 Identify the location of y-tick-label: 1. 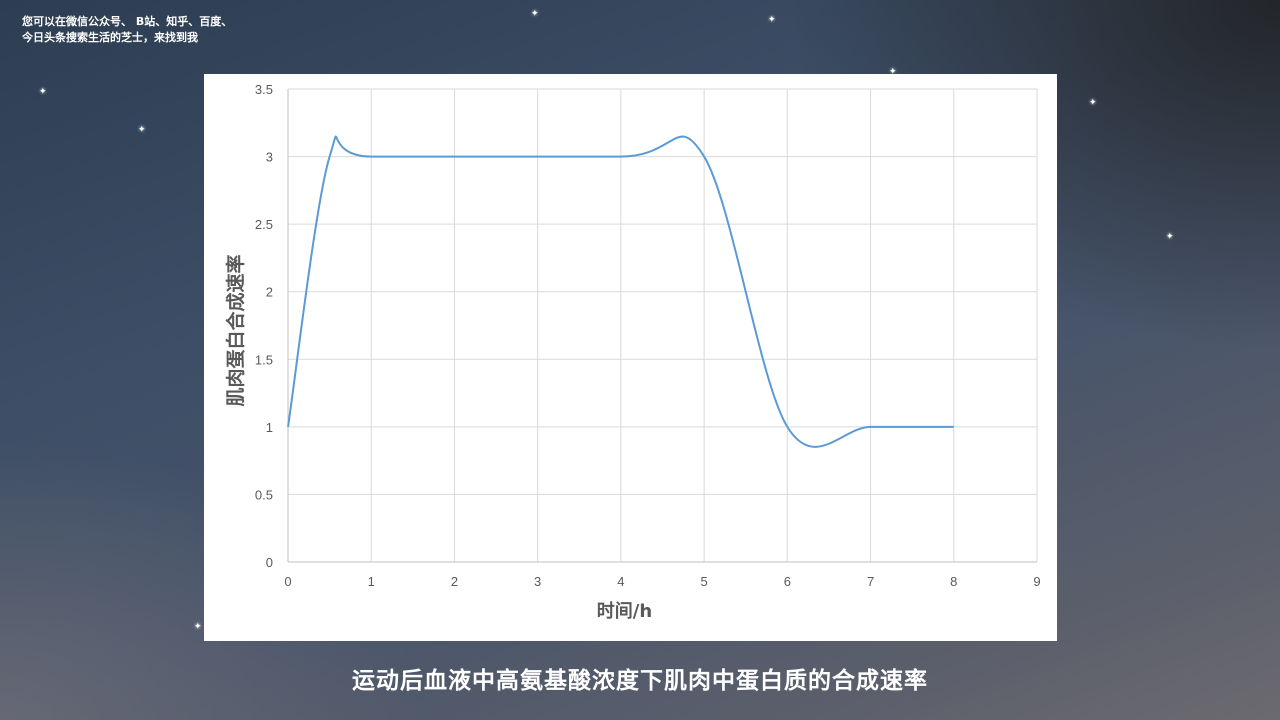
(269, 427).